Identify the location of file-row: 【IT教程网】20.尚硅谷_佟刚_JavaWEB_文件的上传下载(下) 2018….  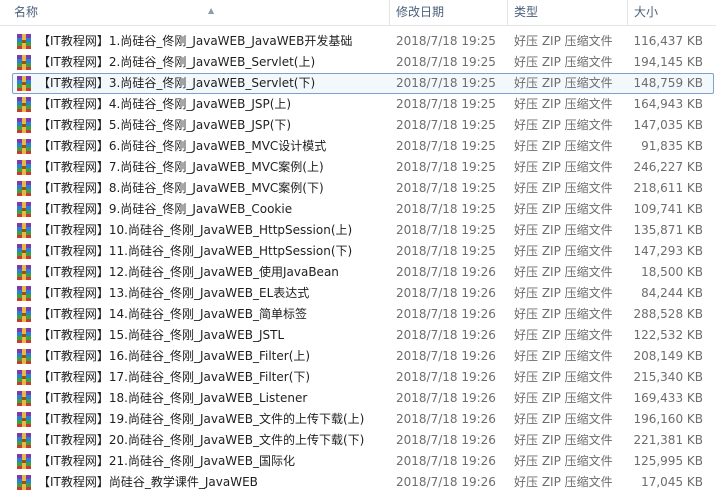
(358, 440).